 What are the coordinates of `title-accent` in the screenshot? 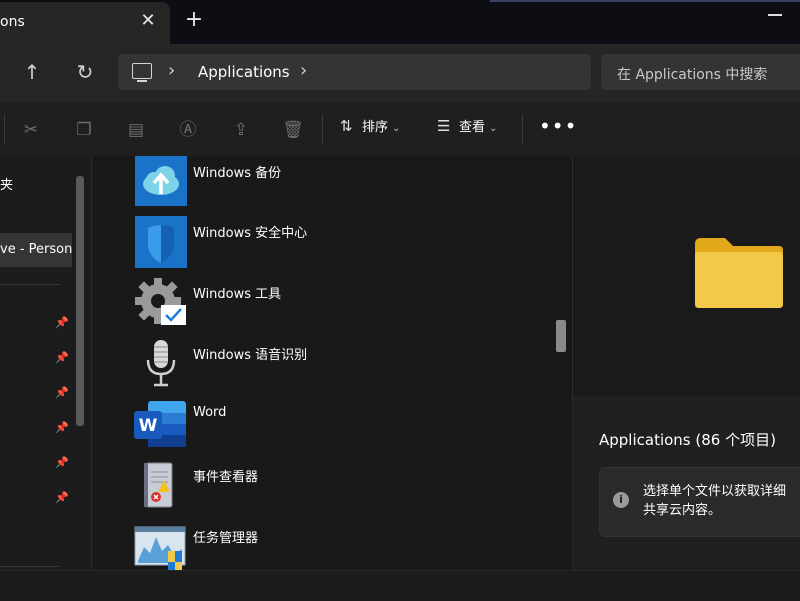 It's located at (645, 1).